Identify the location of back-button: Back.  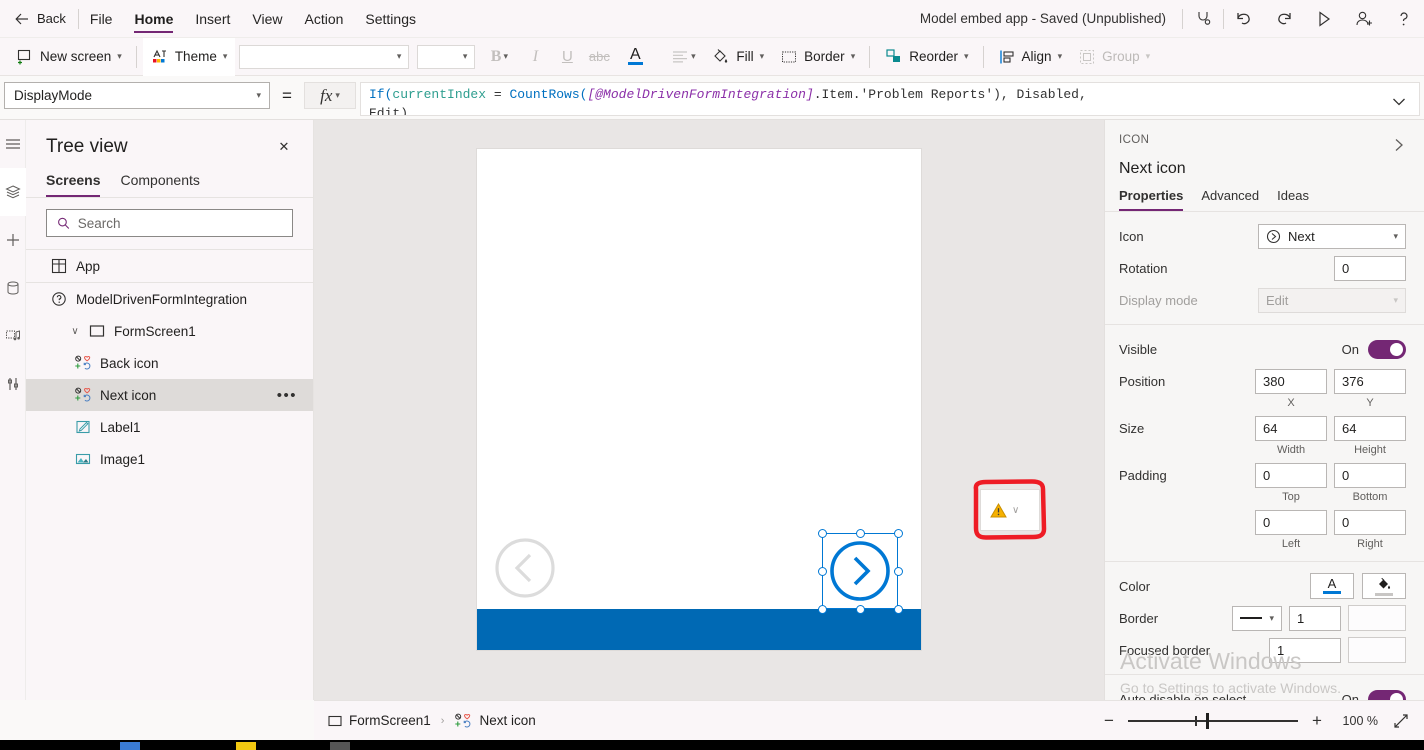
(39, 19).